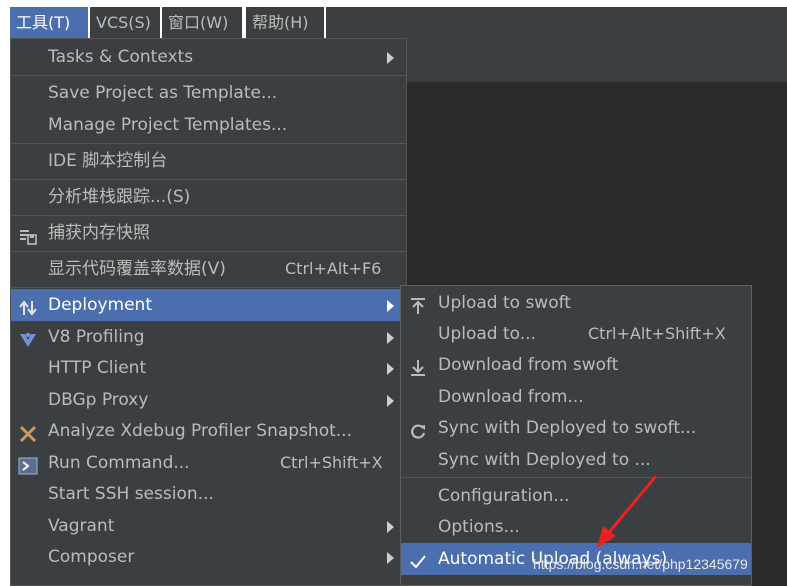  Describe the element at coordinates (137, 269) in the screenshot. I see `menu-item-label: 显示代码覆盖率数据(V)` at that location.